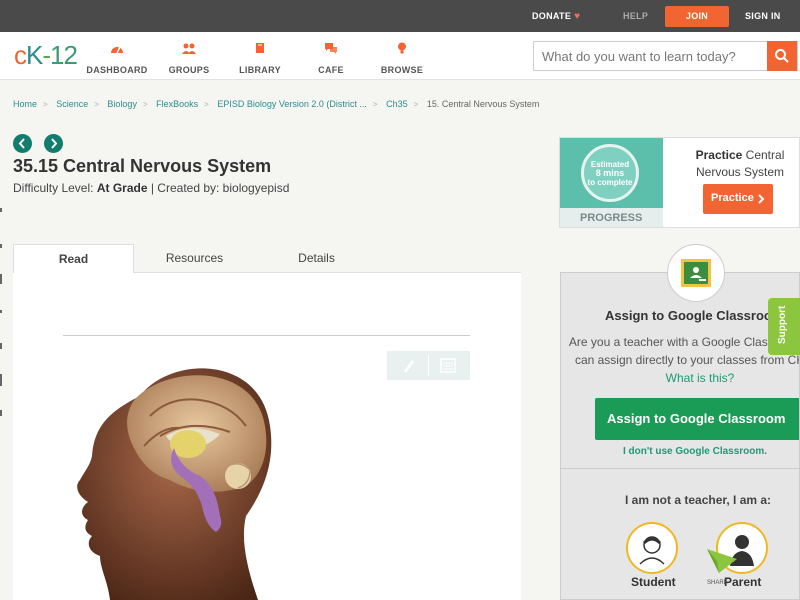  I want to click on breadcrumb-chapter: Ch35, so click(397, 104).